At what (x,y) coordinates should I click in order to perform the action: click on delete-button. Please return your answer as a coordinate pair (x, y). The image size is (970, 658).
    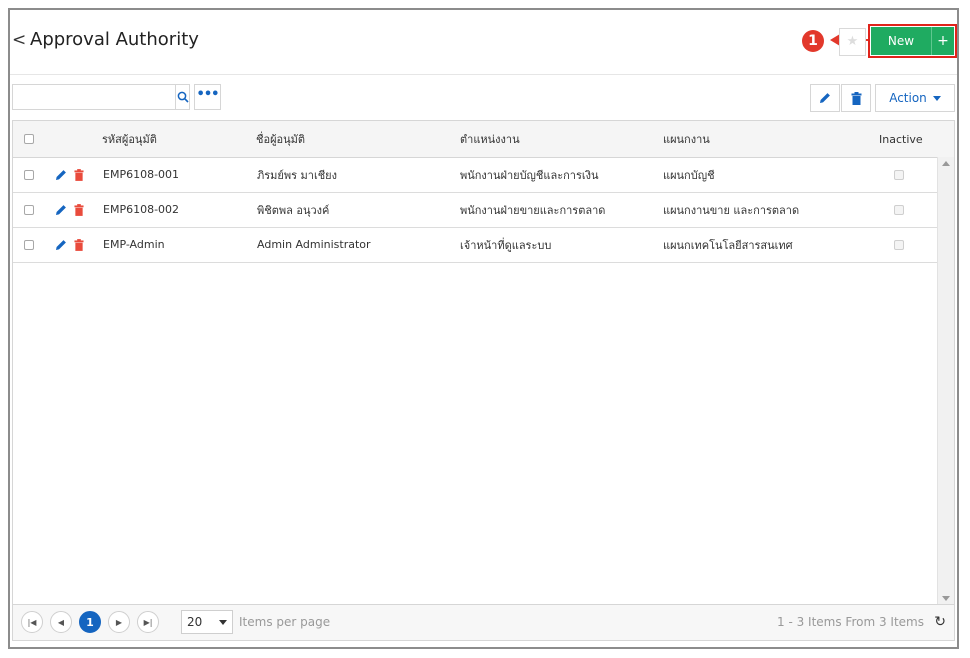
    Looking at the image, I should click on (856, 98).